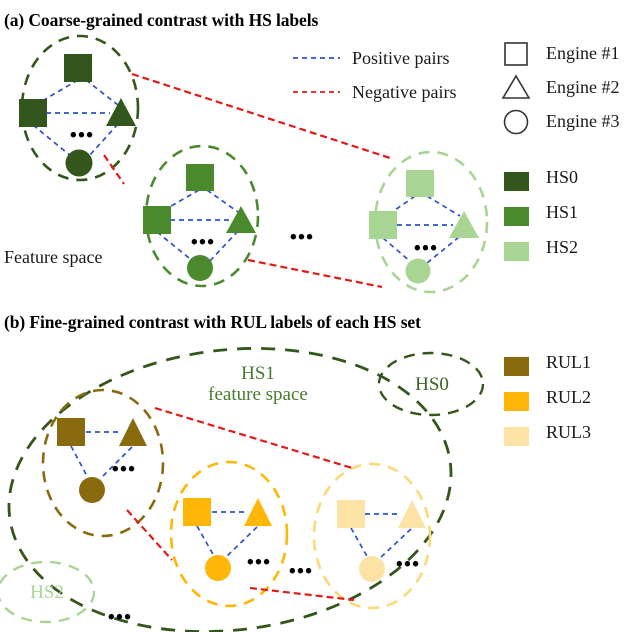 This screenshot has height=632, width=640. I want to click on panel-b-rul2-cluster, so click(229, 534).